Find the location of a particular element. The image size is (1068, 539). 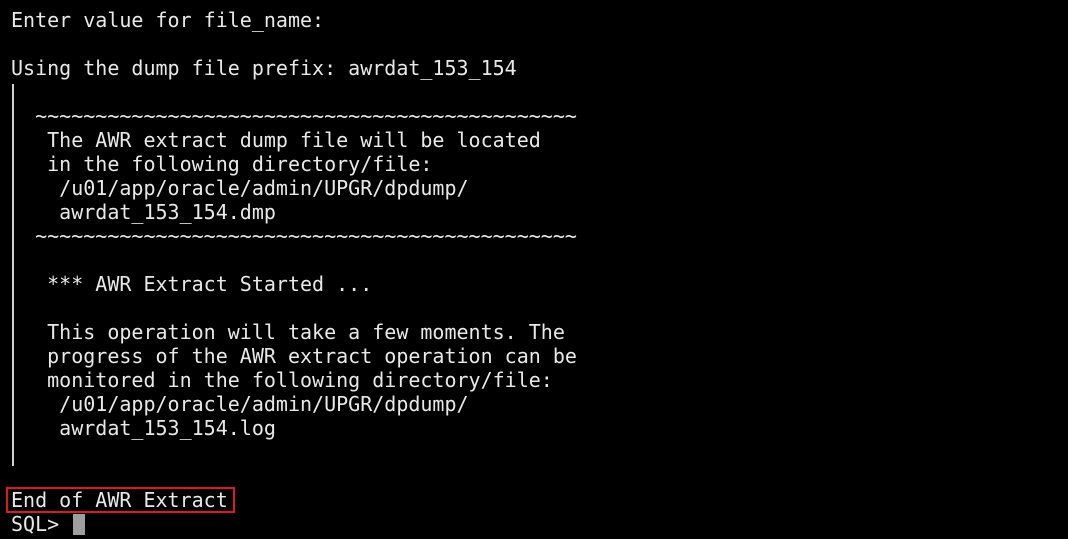

terminal-line-log-dir: /u01/app/oracle/admin/UPGR/dpdump/ is located at coordinates (240, 404).